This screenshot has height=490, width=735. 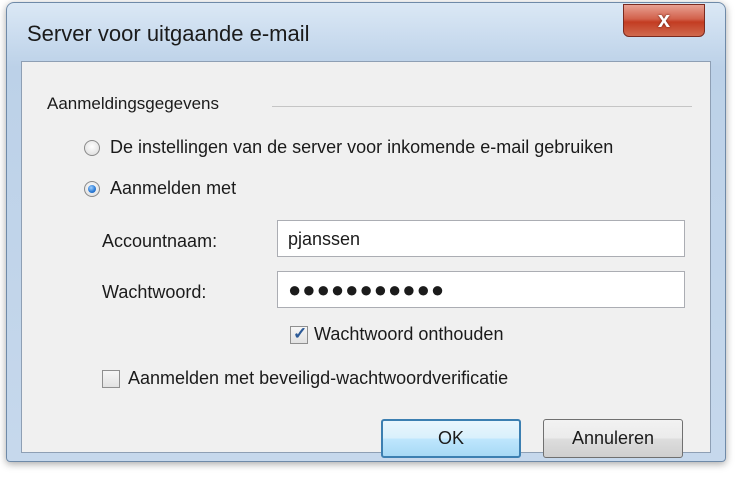 What do you see at coordinates (154, 292) in the screenshot?
I see `password-label: Wachtwoord:` at bounding box center [154, 292].